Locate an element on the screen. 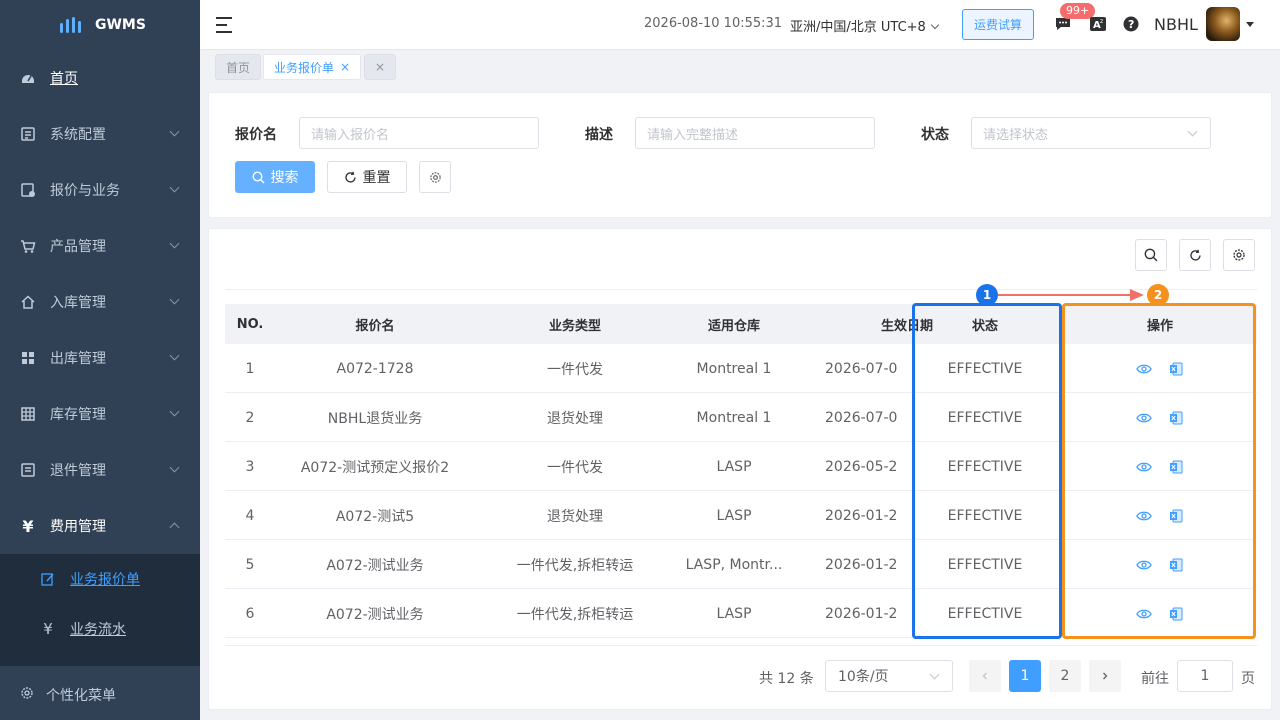  sidebar-item-inventory: 库存管理 is located at coordinates (100, 414).